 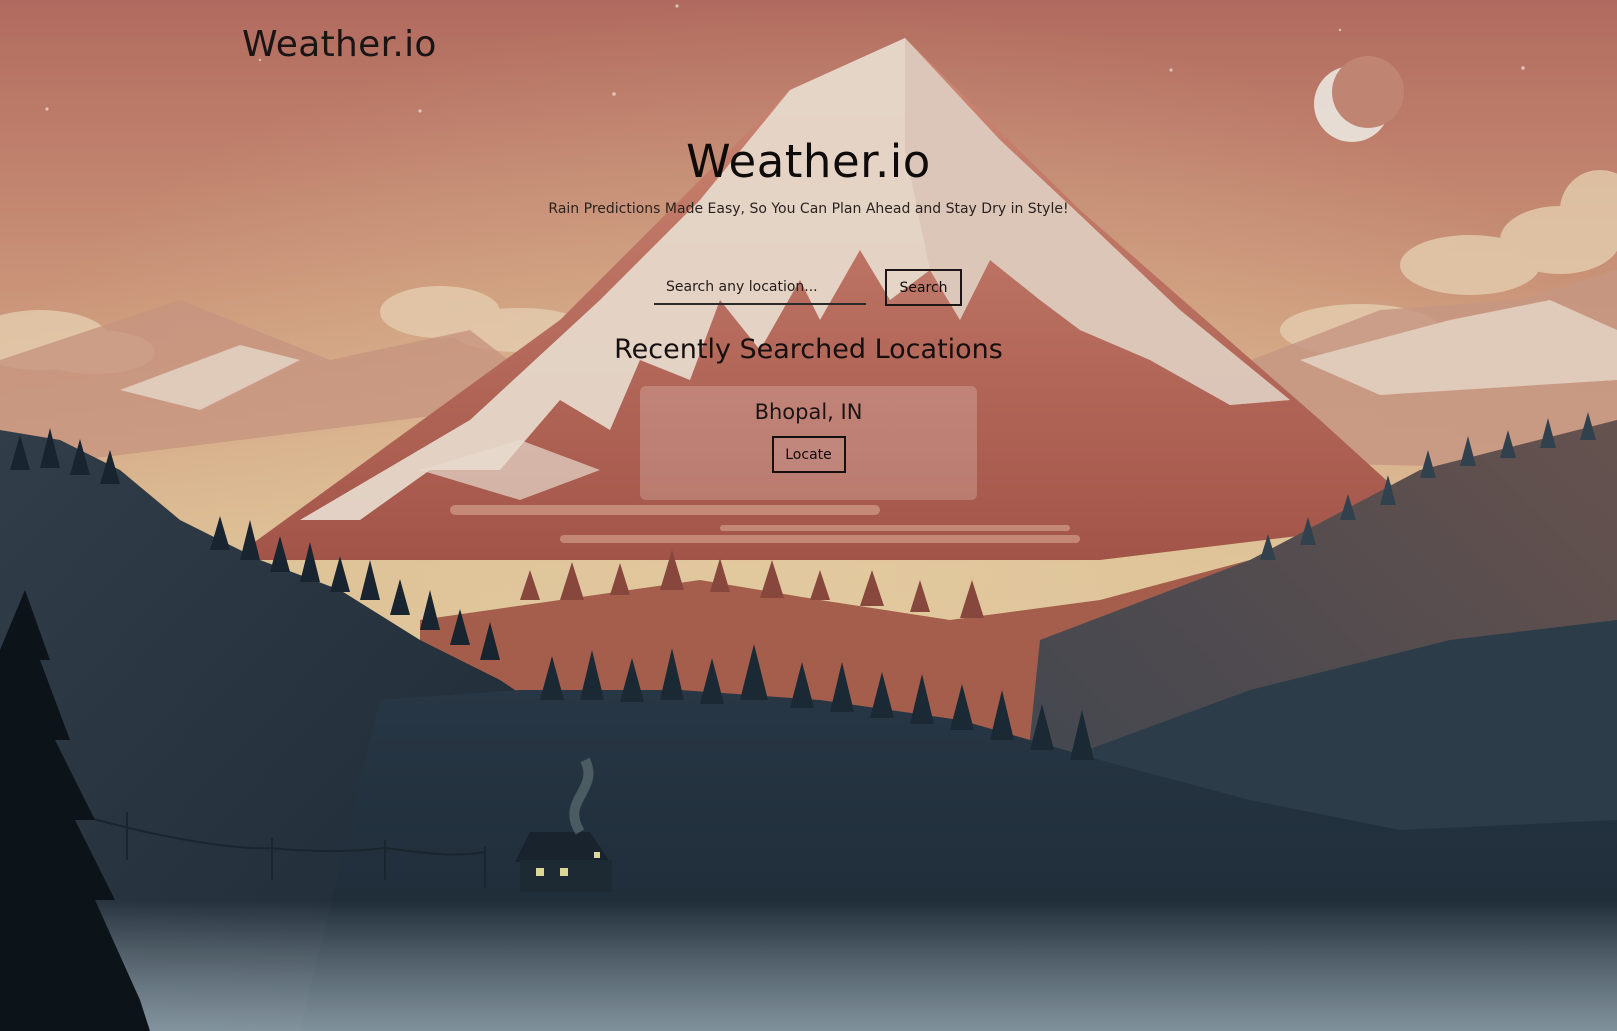 I want to click on recent-locations-heading: Recently Searched Locations, so click(x=808, y=349).